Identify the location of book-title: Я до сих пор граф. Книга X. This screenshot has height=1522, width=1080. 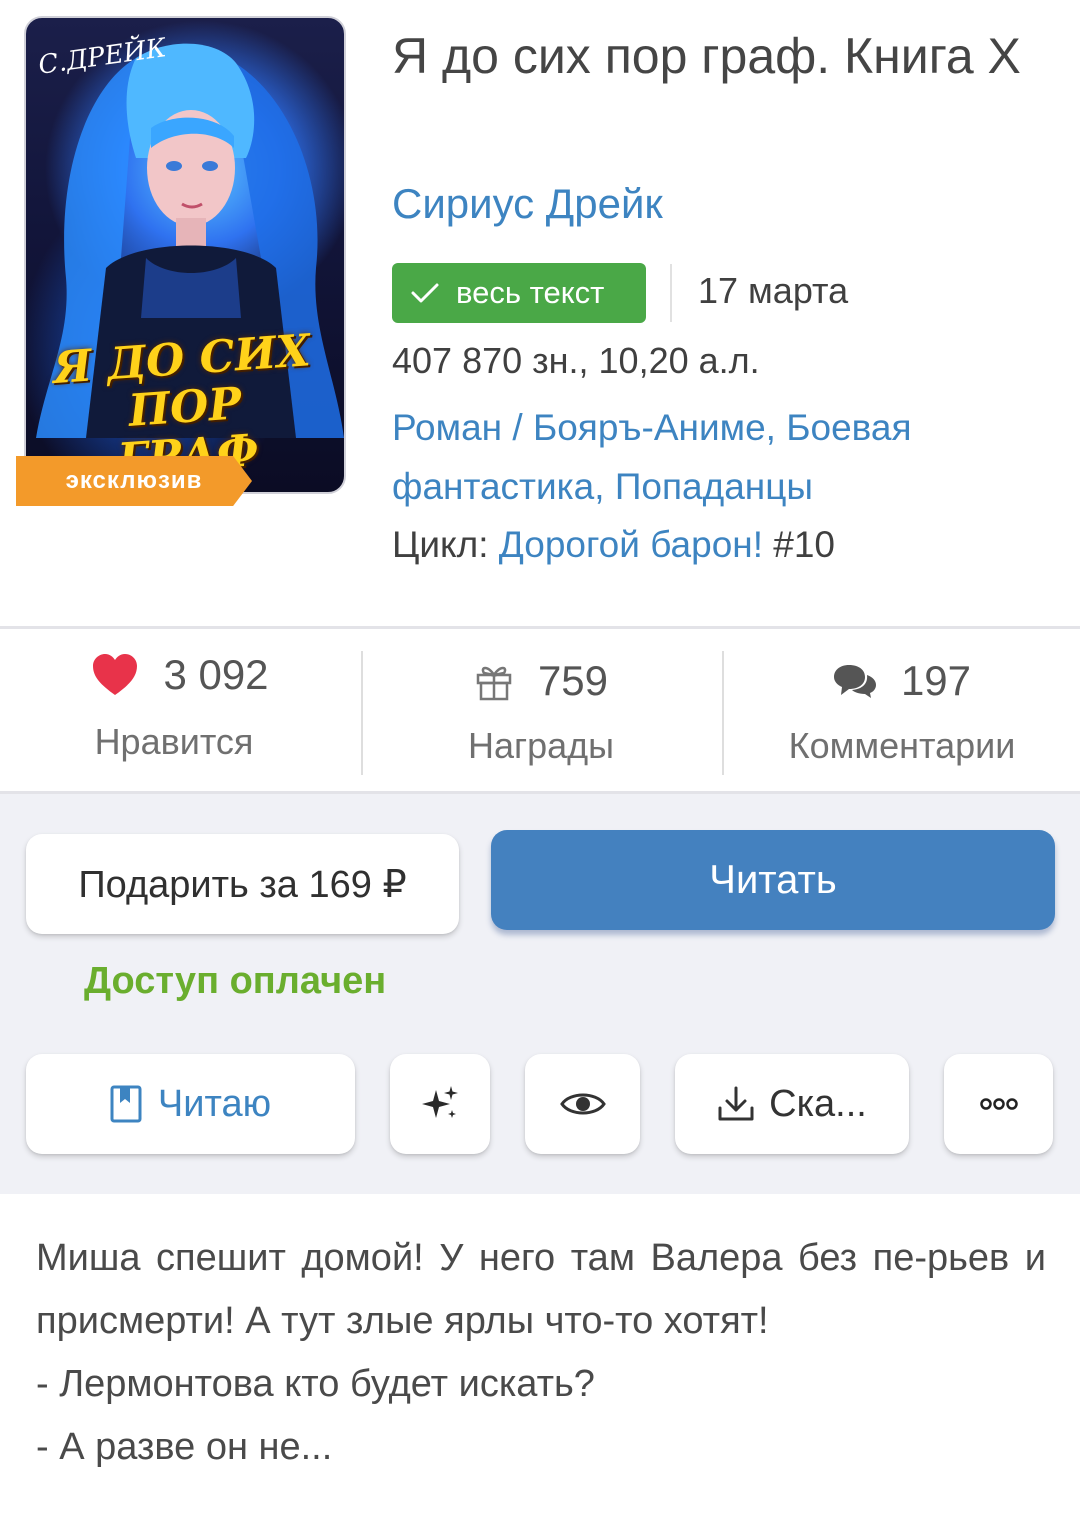
(706, 56).